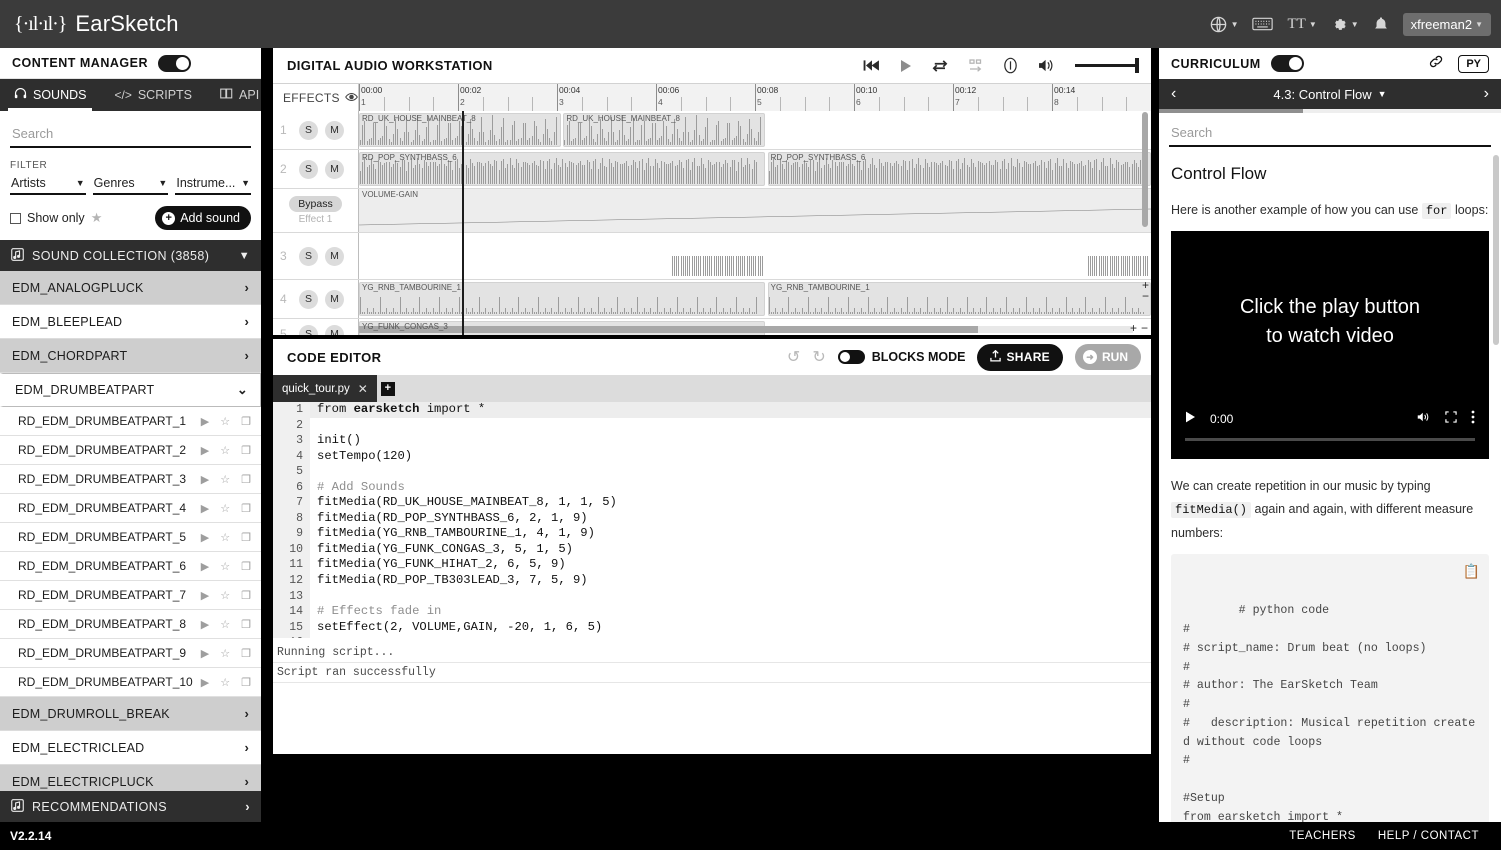 This screenshot has width=1501, height=850. Describe the element at coordinates (1322, 836) in the screenshot. I see `teachers-link: TEACHERS` at that location.